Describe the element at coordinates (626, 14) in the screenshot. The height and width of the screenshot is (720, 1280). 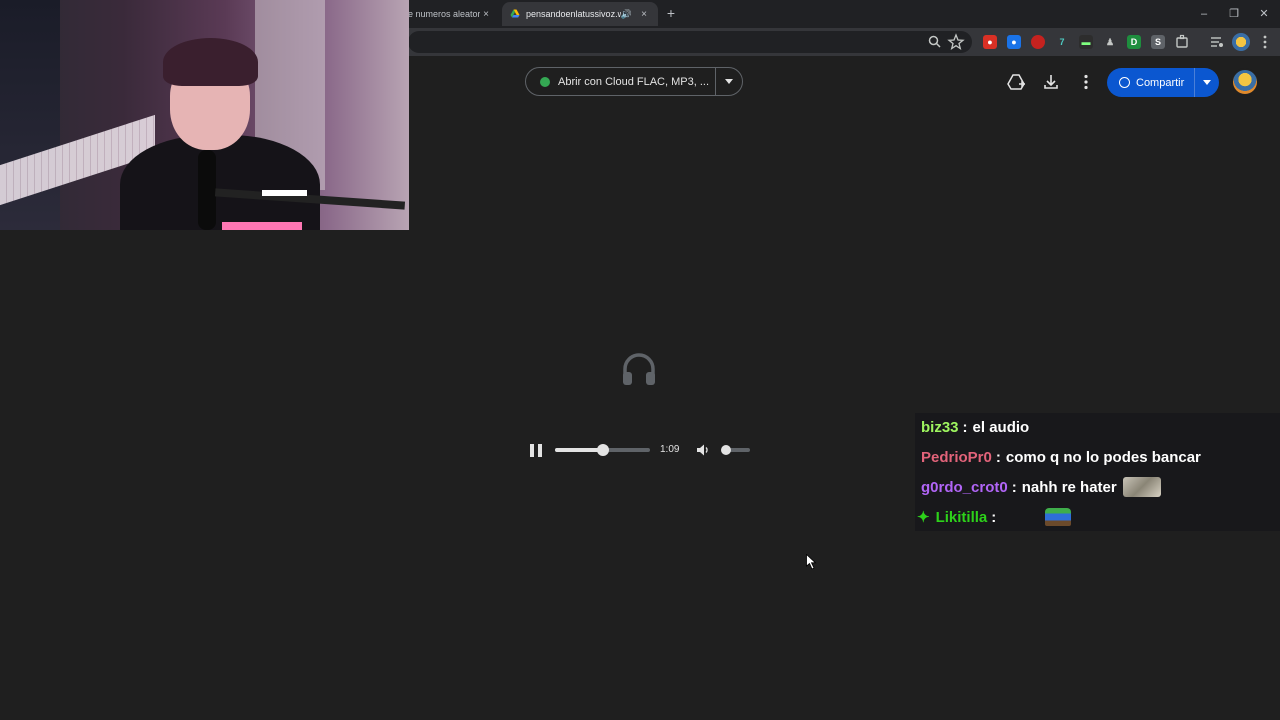
I see `speaker-icon: 🔊` at that location.